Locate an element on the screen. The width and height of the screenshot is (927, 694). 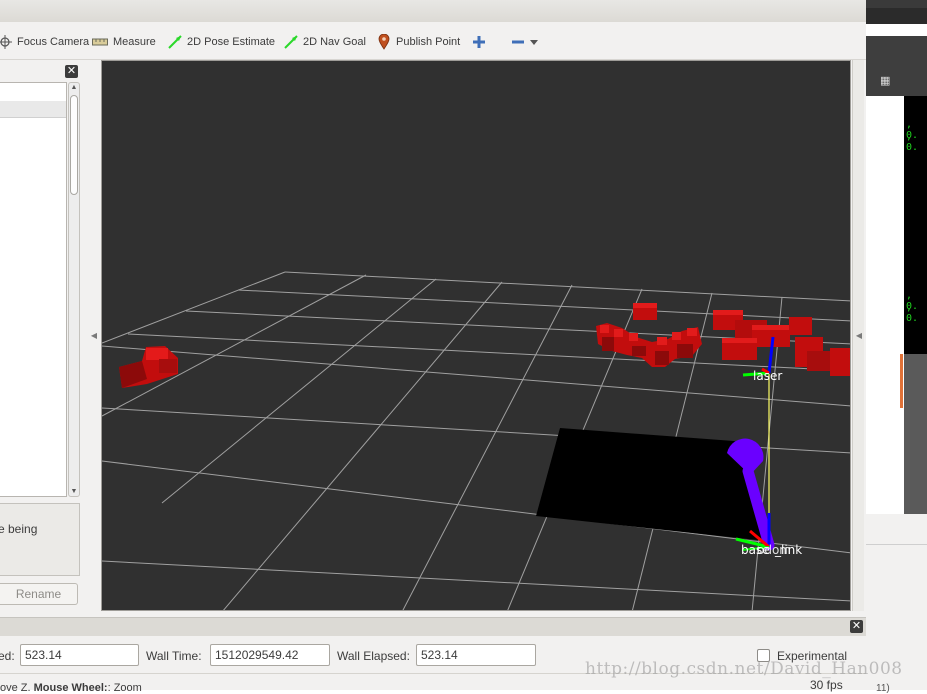
close-panel-button: ✕ is located at coordinates (71, 71).